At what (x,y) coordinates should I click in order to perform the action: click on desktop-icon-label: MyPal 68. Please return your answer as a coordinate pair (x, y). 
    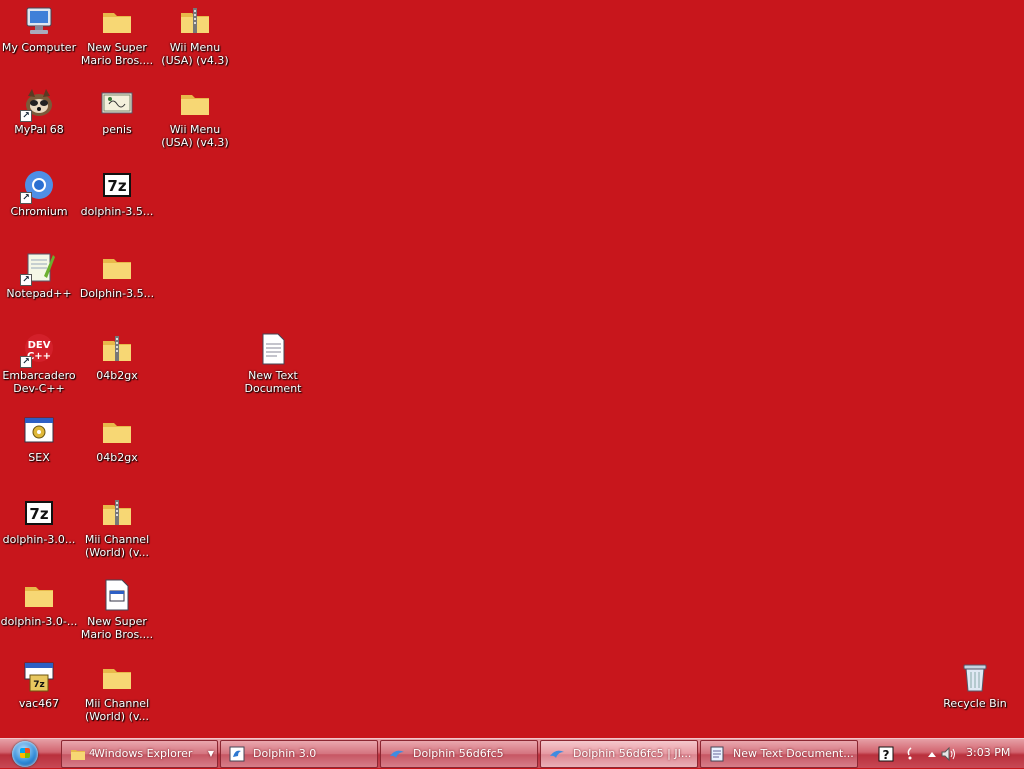
    Looking at the image, I should click on (39, 129).